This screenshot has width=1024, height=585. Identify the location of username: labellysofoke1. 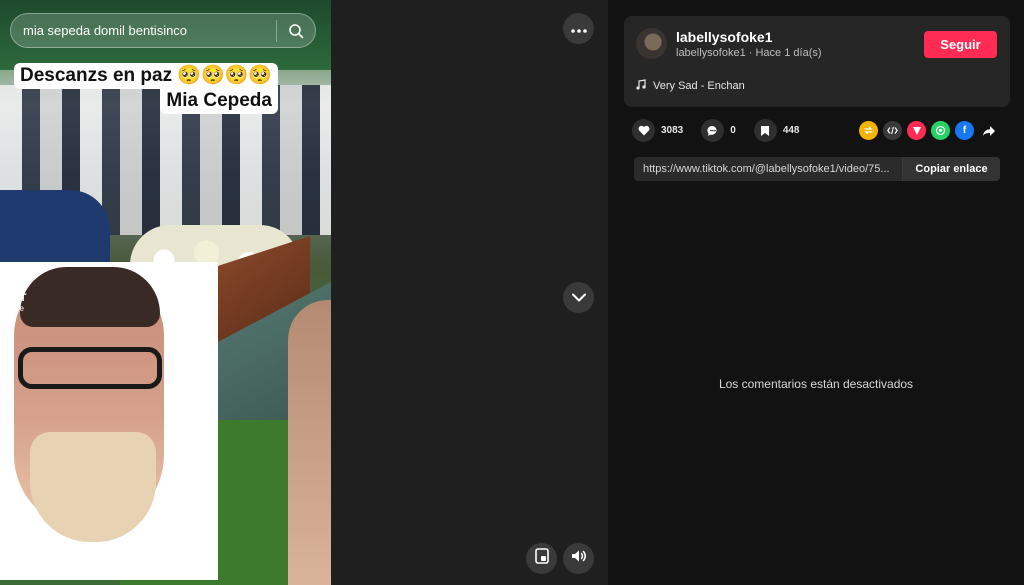
(724, 37).